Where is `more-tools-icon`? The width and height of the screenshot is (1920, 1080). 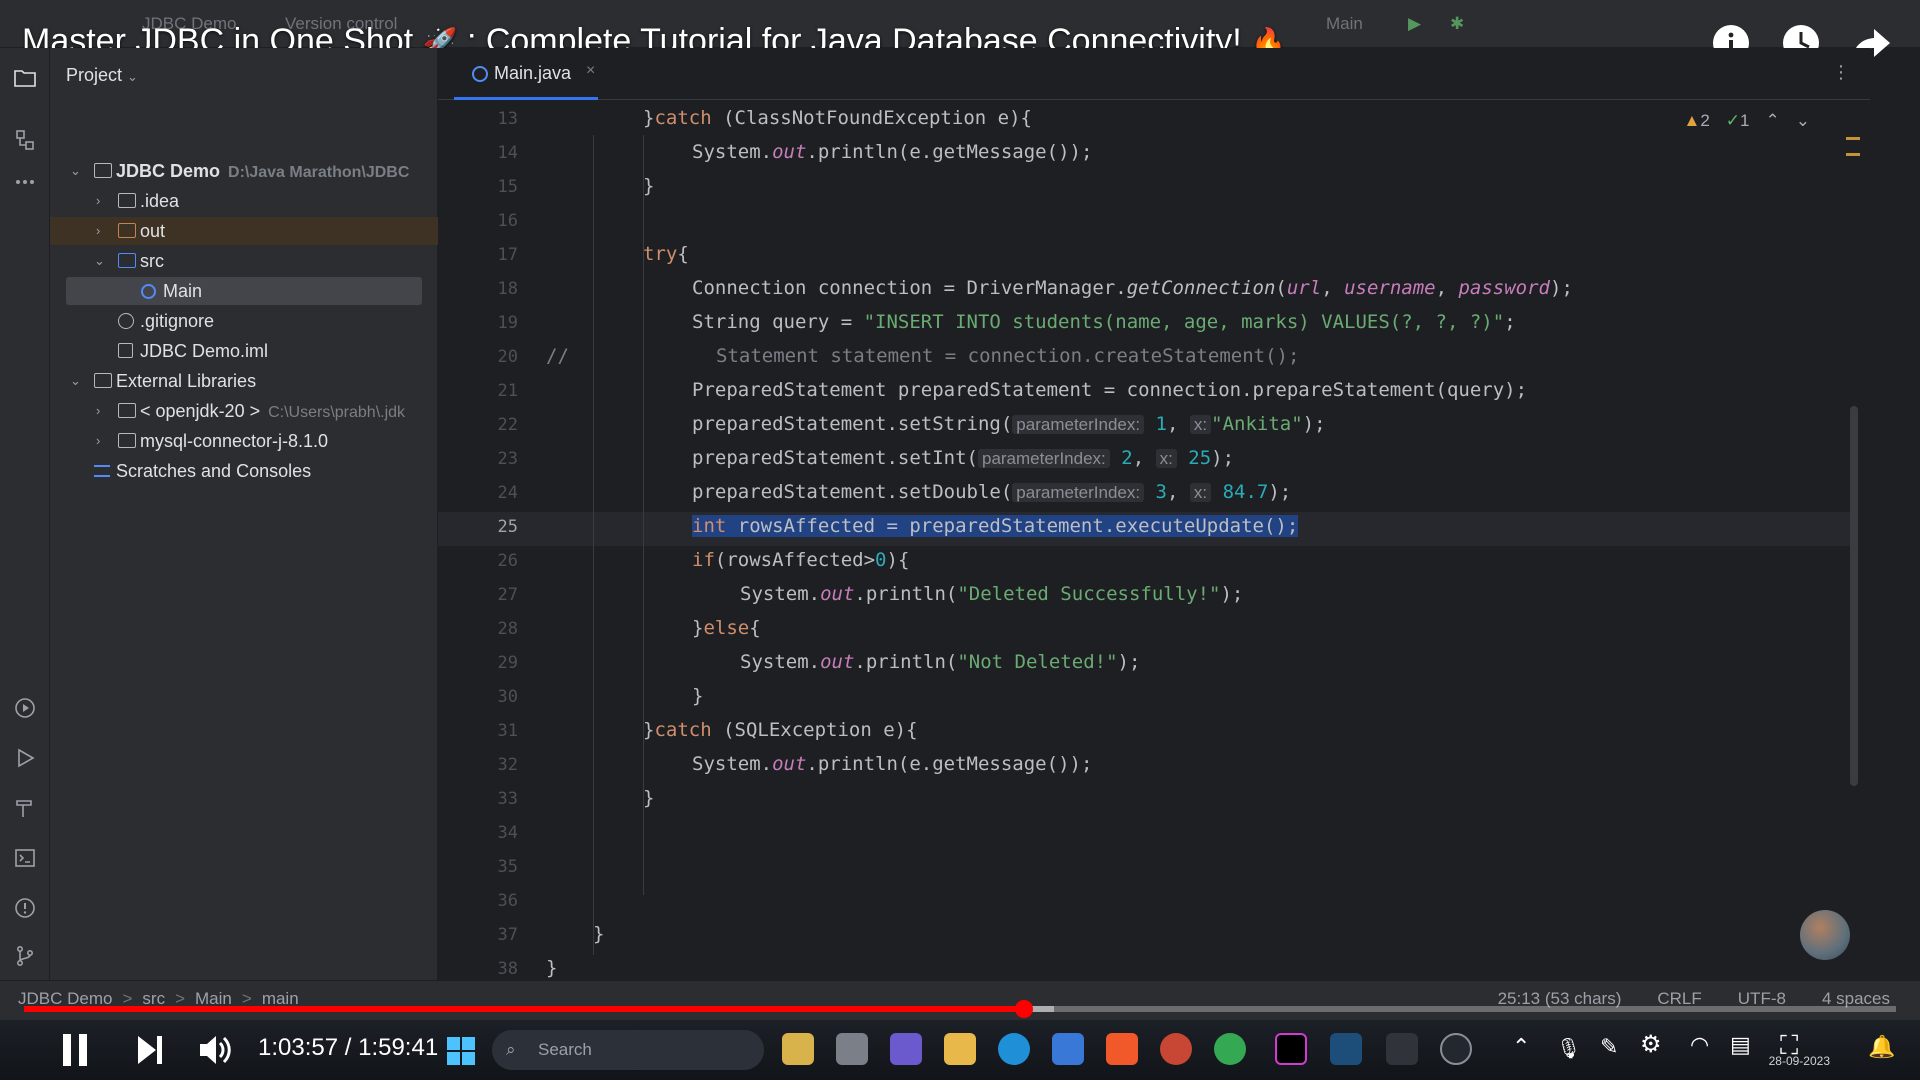
more-tools-icon is located at coordinates (25, 182).